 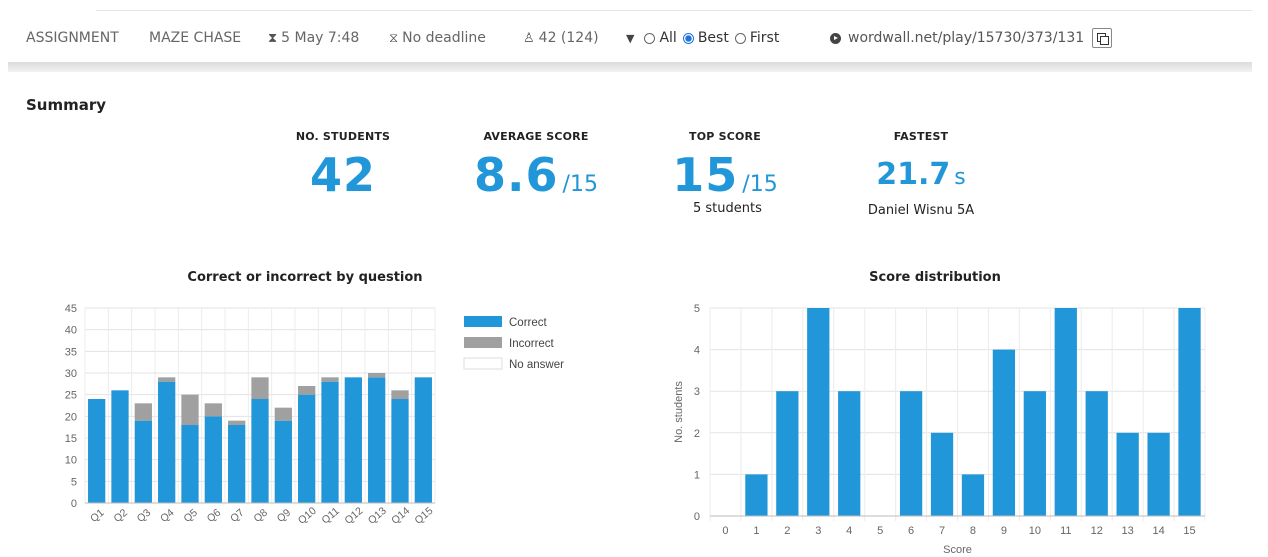 What do you see at coordinates (377, 516) in the screenshot?
I see `x-tick-label: Q13` at bounding box center [377, 516].